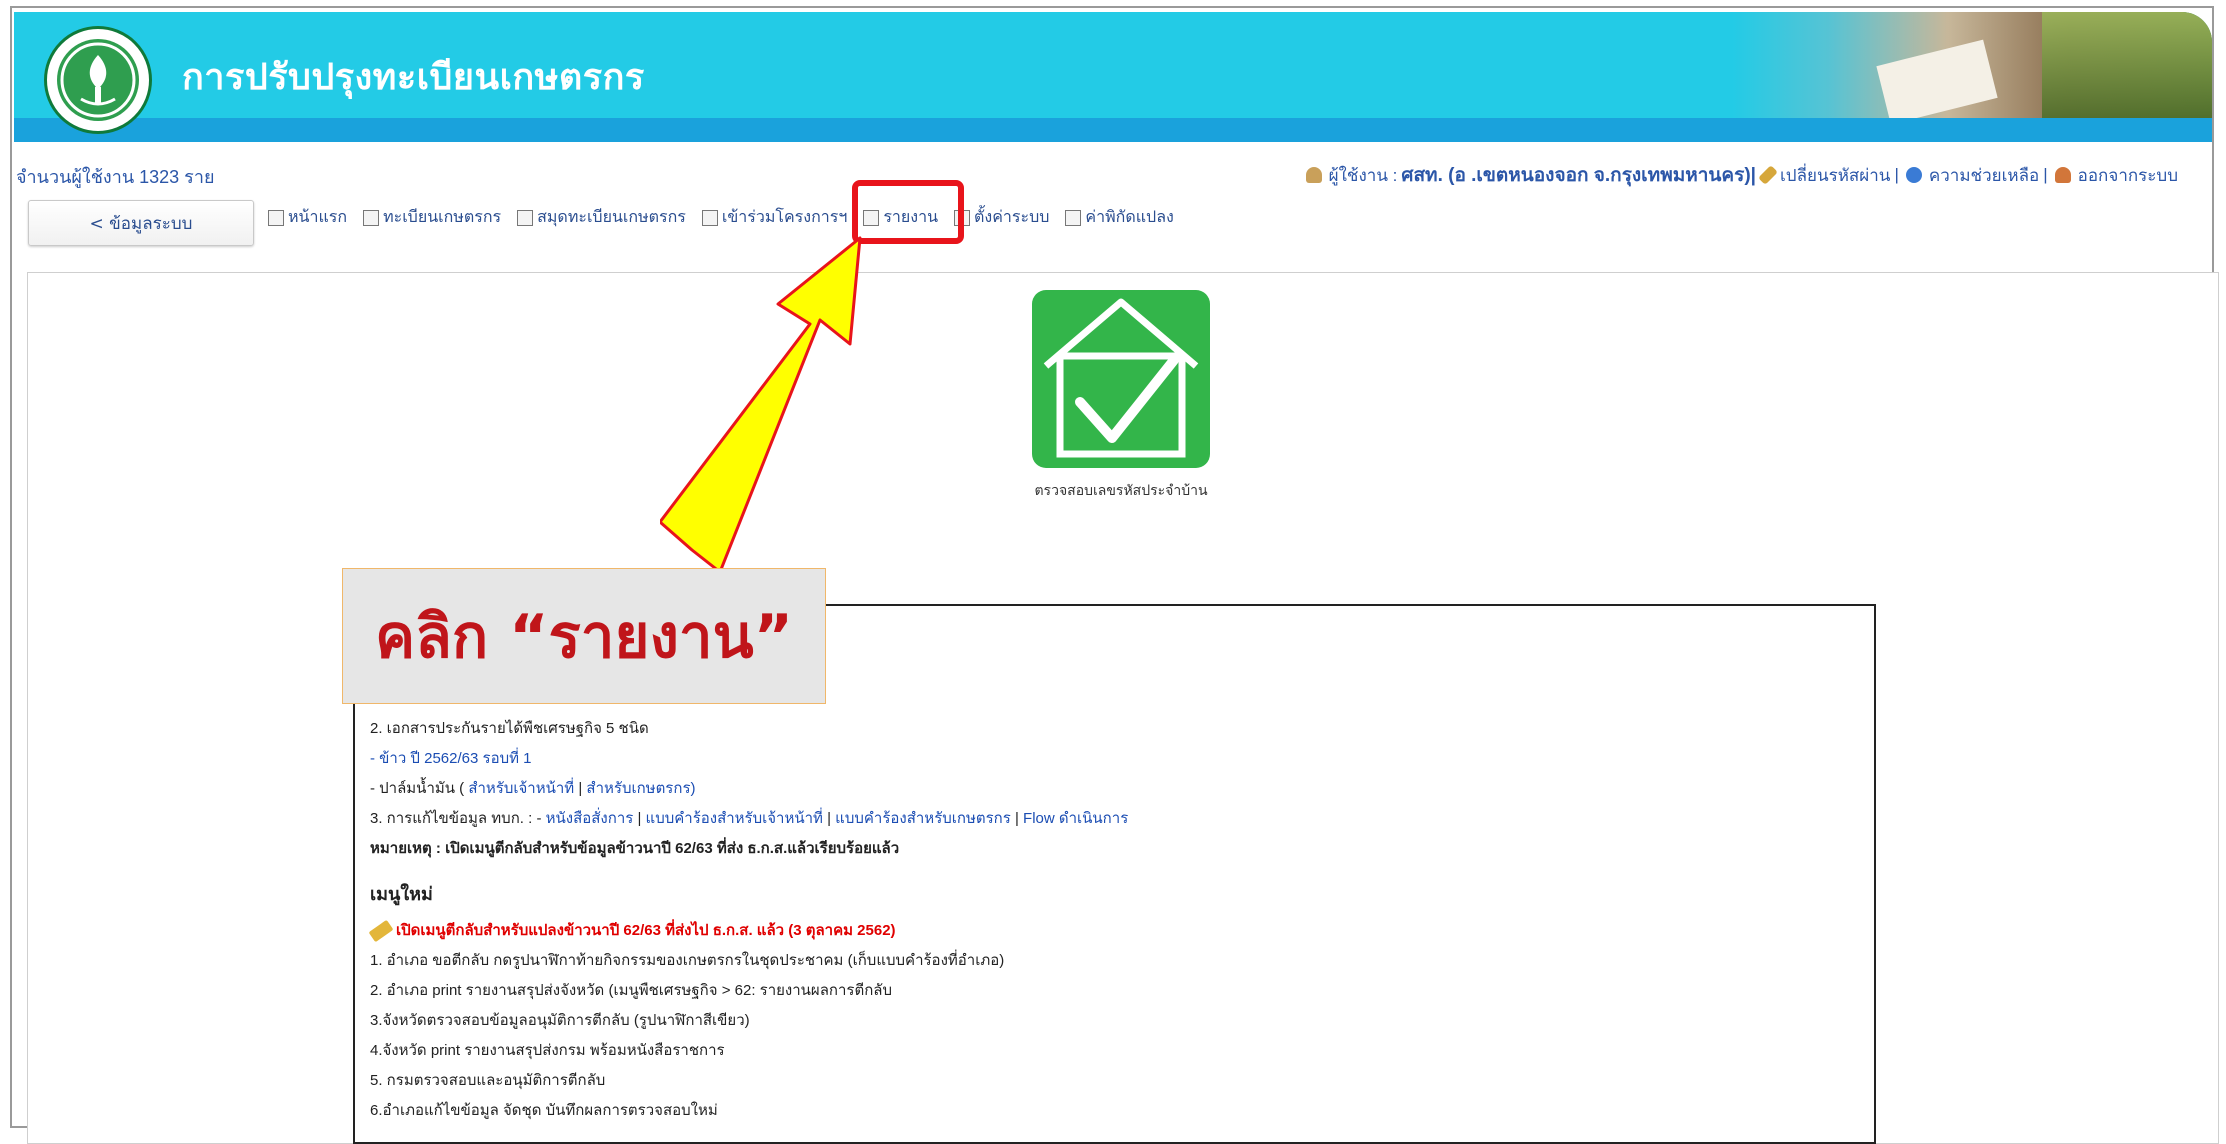 This screenshot has width=2226, height=1144. Describe the element at coordinates (1984, 175) in the screenshot. I see `help-link: ความช่วยเหลือ` at that location.